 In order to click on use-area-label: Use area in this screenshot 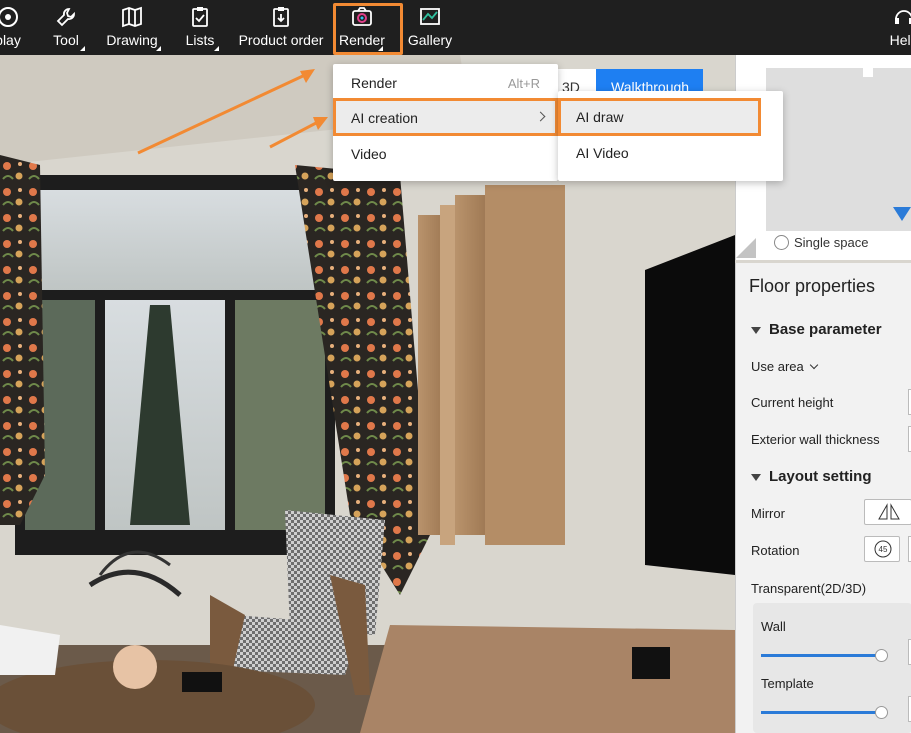, I will do `click(777, 366)`.